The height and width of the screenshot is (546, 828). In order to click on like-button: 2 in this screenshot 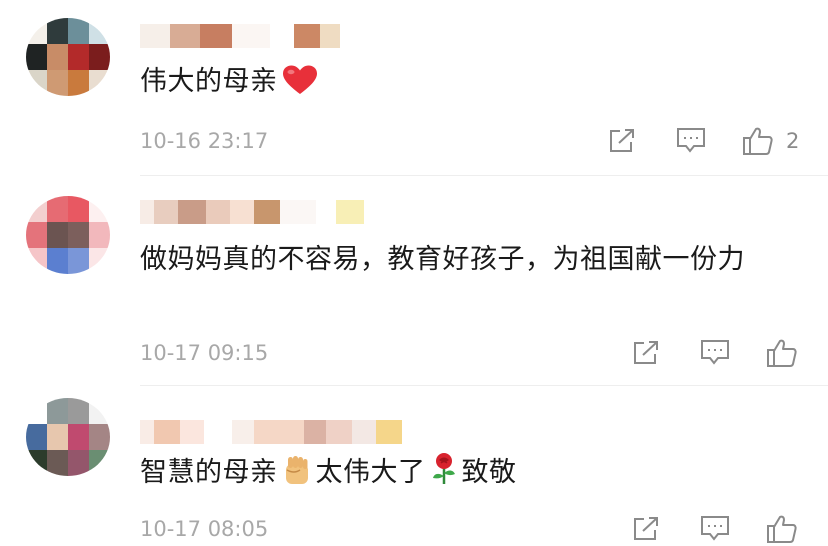, I will do `click(770, 141)`.